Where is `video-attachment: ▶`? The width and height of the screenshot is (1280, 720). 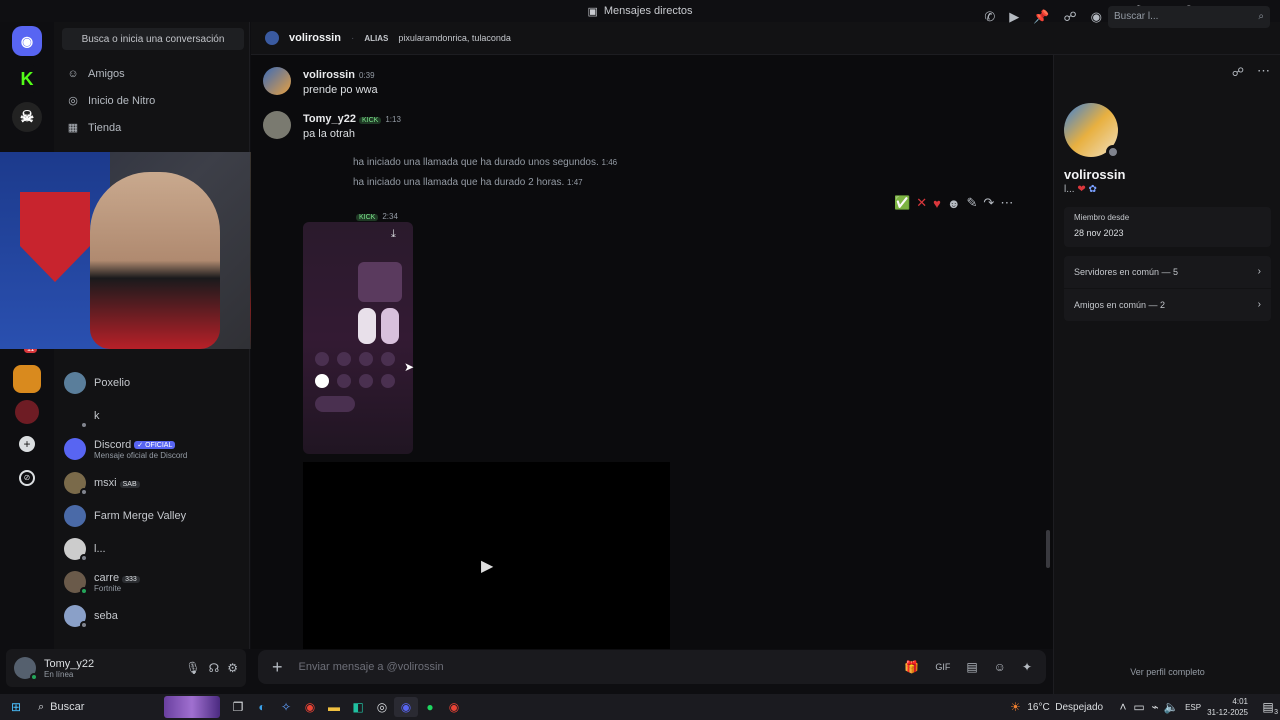
video-attachment: ▶ is located at coordinates (486, 555).